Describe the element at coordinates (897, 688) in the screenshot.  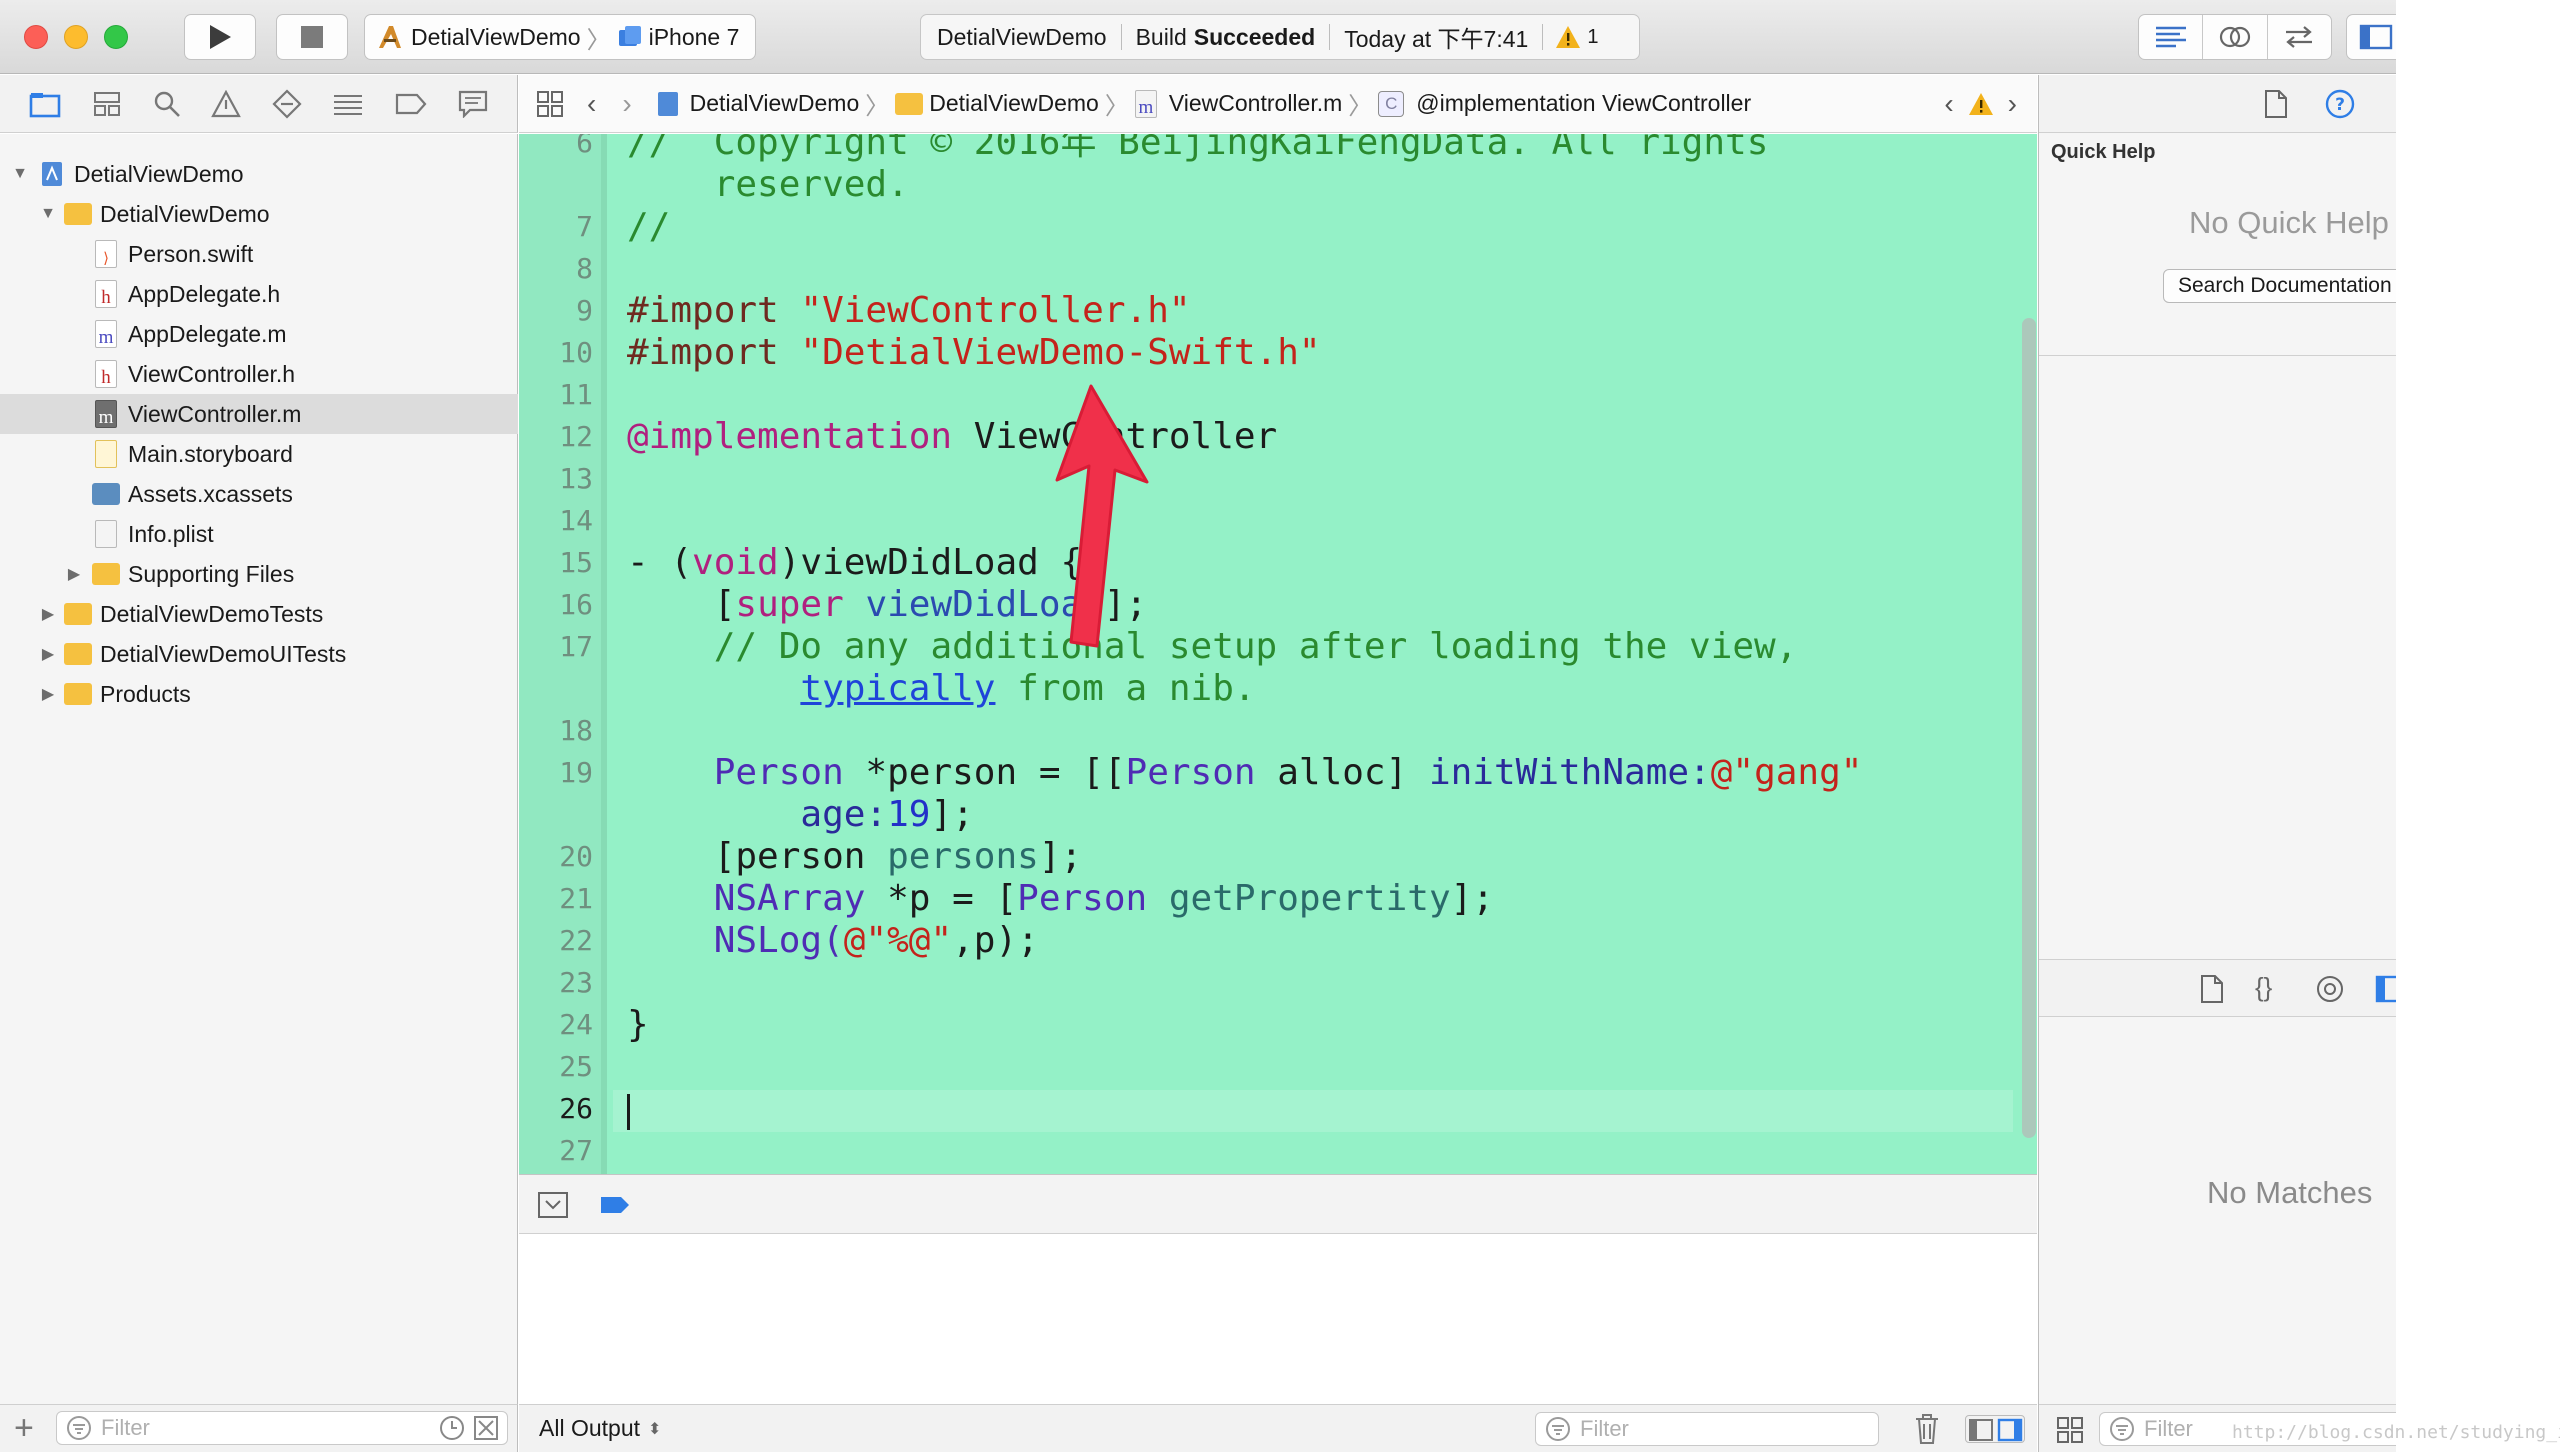
I see `documentation-link: typically` at that location.